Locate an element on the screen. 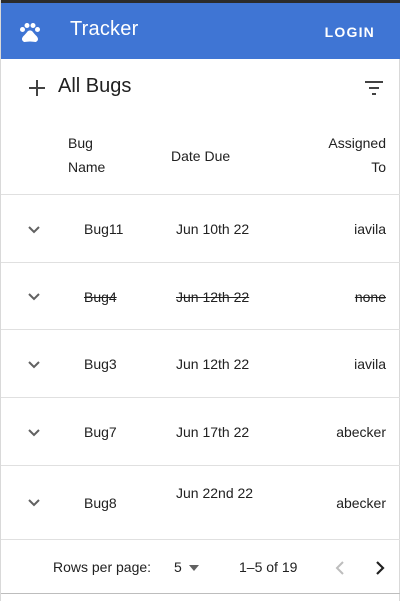  paw-icon is located at coordinates (30, 33).